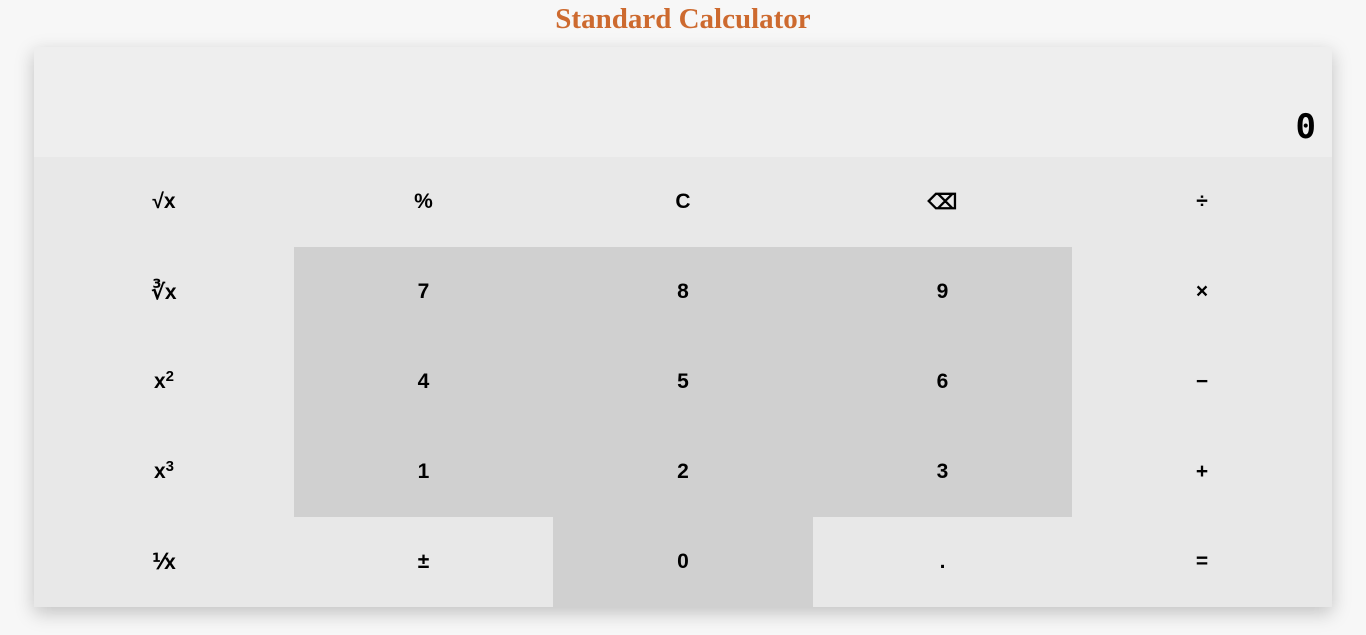 Image resolution: width=1366 pixels, height=635 pixels. Describe the element at coordinates (683, 472) in the screenshot. I see `digit-2-button: 2` at that location.